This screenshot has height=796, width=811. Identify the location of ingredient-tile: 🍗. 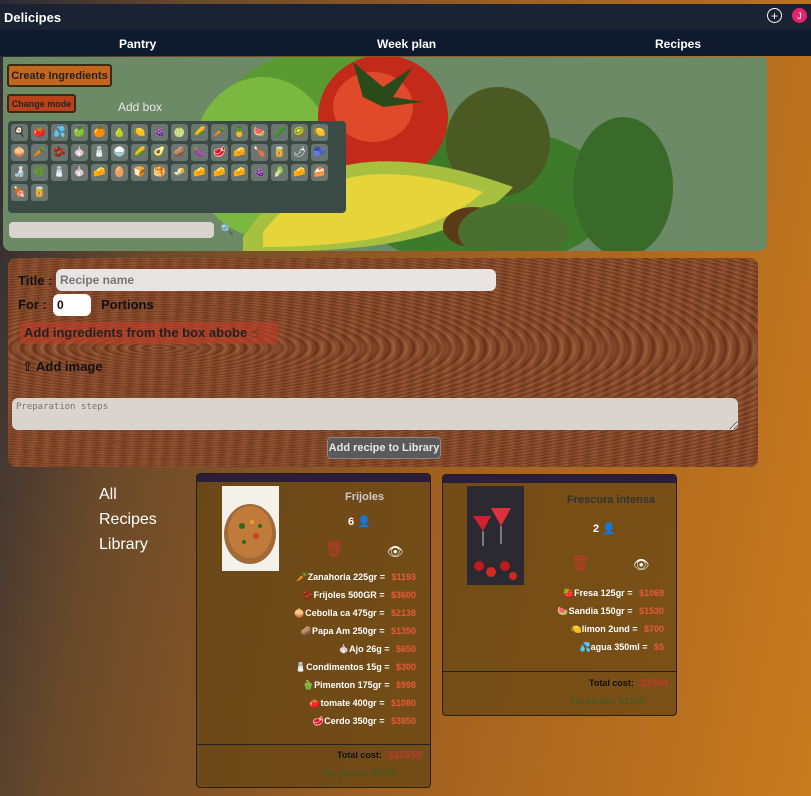
(259, 152).